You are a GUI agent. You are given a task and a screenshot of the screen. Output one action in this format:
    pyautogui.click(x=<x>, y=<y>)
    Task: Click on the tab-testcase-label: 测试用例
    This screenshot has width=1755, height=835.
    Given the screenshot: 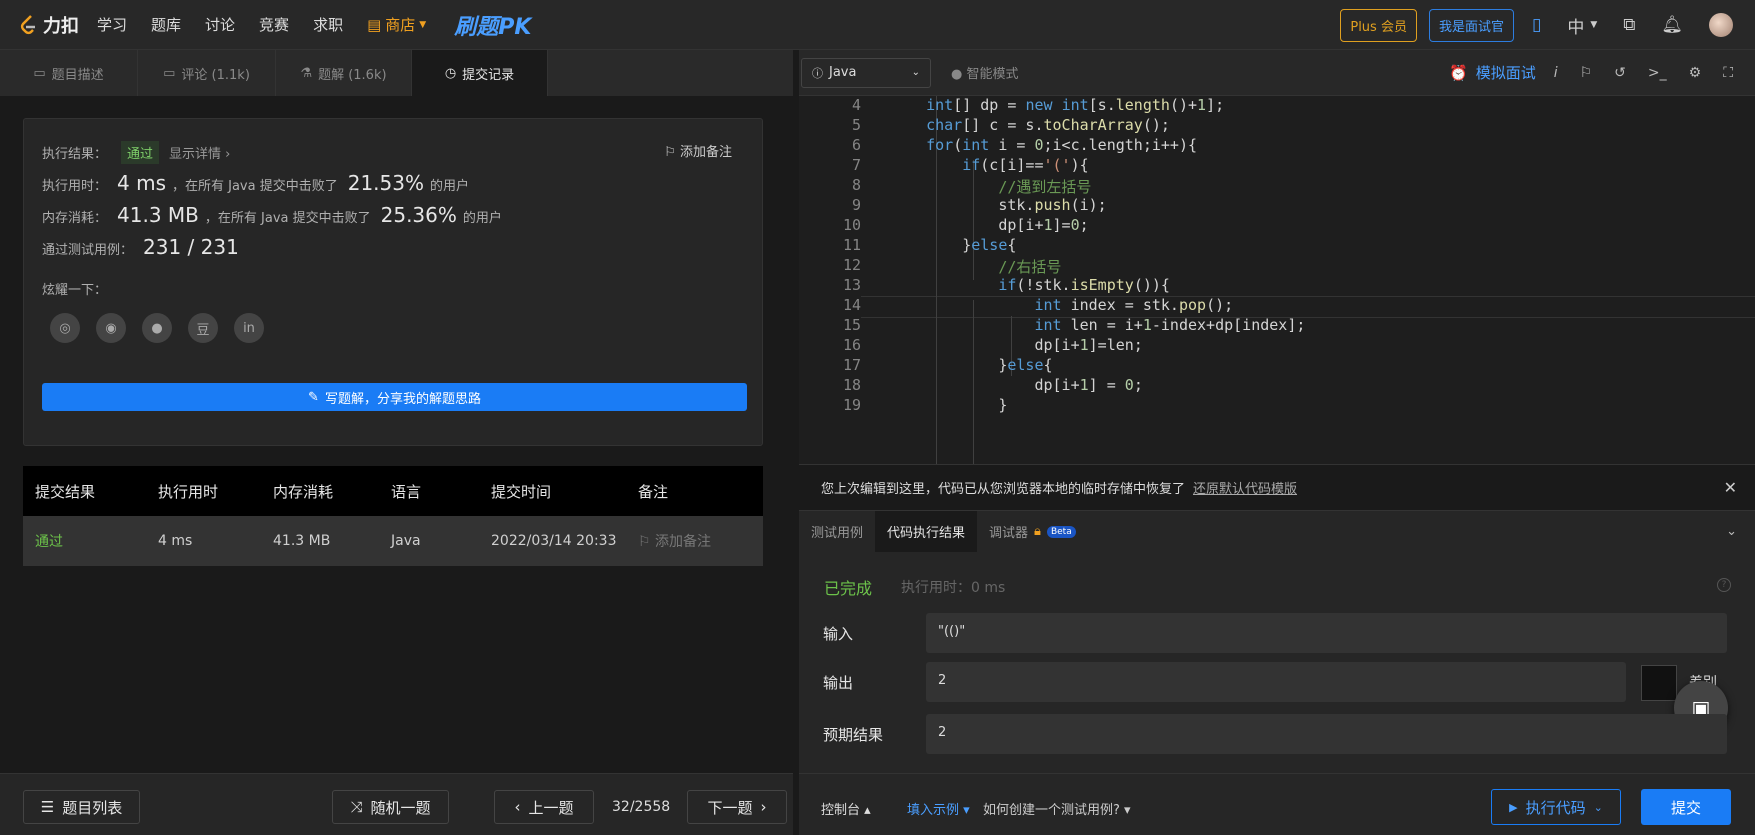 What is the action you would take?
    pyautogui.click(x=837, y=533)
    